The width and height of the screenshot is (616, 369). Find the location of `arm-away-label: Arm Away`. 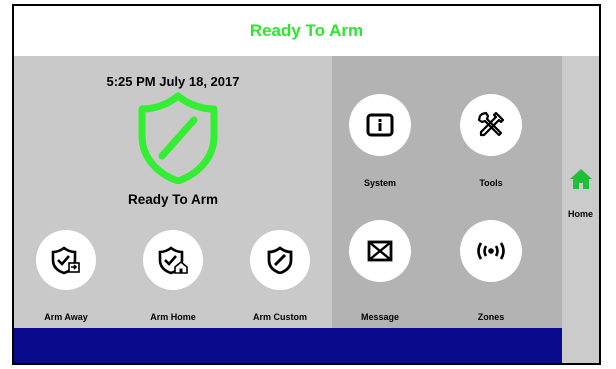

arm-away-label: Arm Away is located at coordinates (66, 317).